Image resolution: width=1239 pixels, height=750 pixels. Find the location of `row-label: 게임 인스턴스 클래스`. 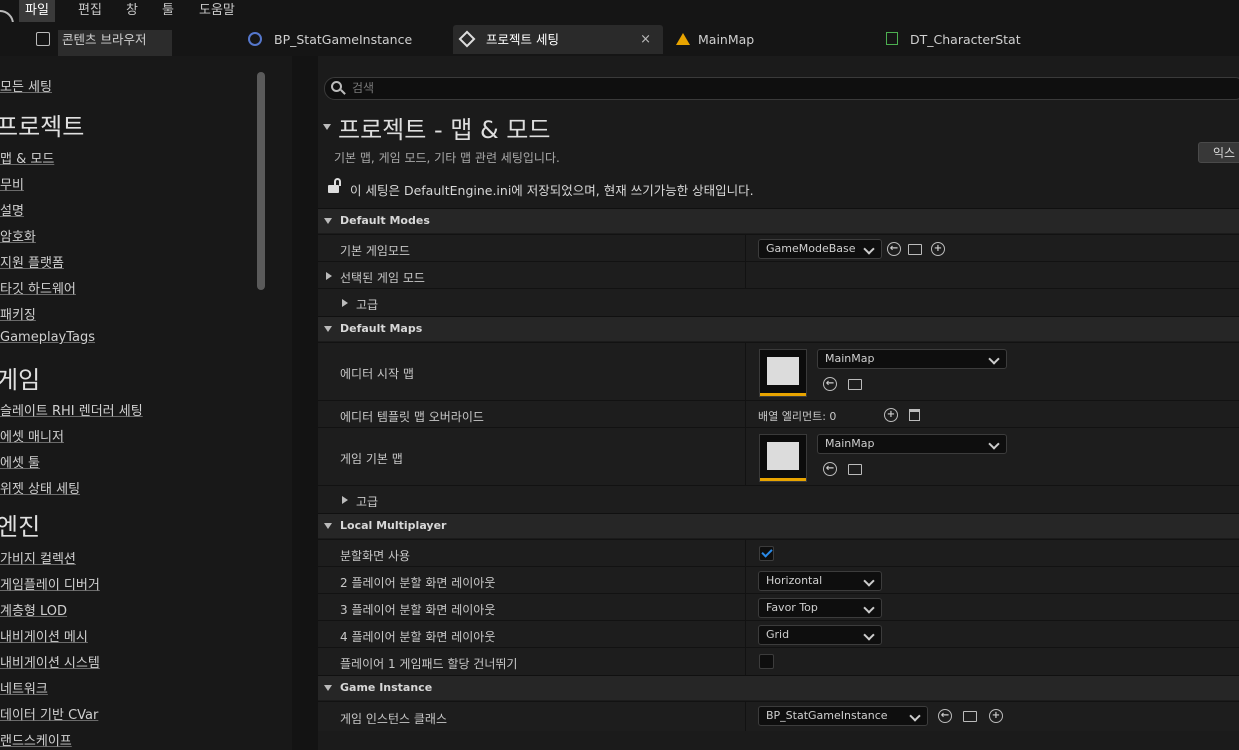

row-label: 게임 인스턴스 클래스 is located at coordinates (393, 719).